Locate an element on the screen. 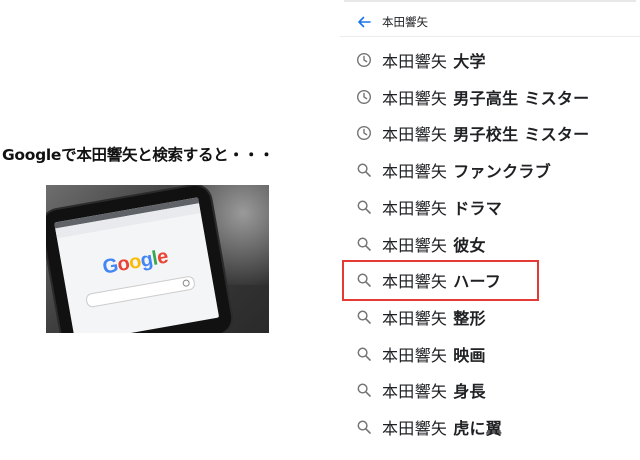 The image size is (640, 460). suggestion-suffix: 映画 is located at coordinates (469, 355).